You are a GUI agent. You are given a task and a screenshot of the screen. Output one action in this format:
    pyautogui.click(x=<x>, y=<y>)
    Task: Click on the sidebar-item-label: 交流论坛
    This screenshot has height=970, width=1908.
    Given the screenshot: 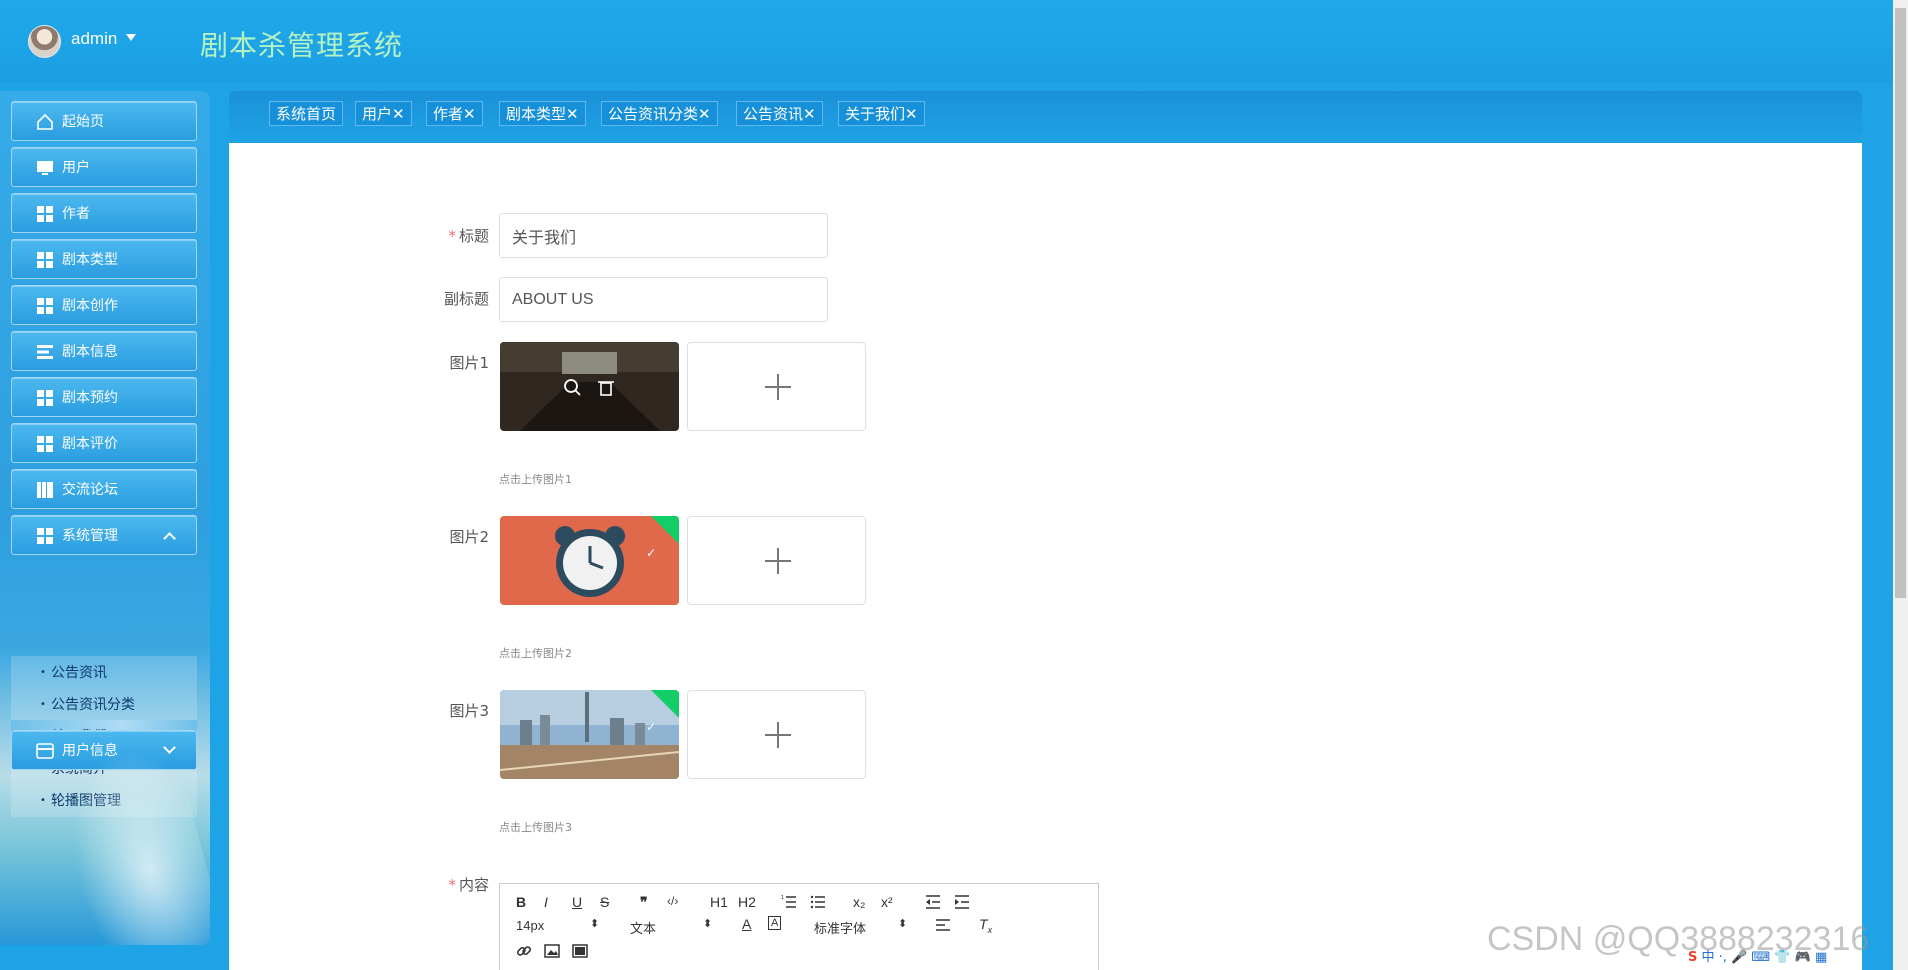 What is the action you would take?
    pyautogui.click(x=90, y=490)
    